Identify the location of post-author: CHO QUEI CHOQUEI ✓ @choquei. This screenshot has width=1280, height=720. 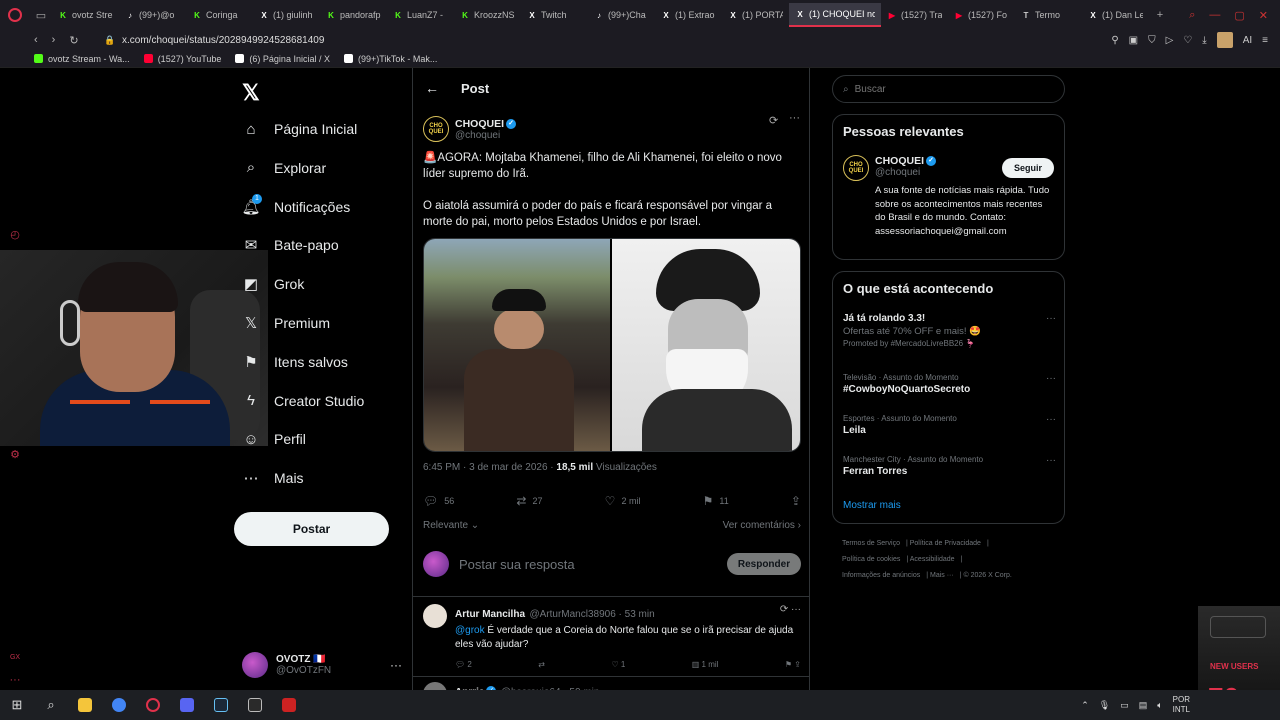
(470, 129).